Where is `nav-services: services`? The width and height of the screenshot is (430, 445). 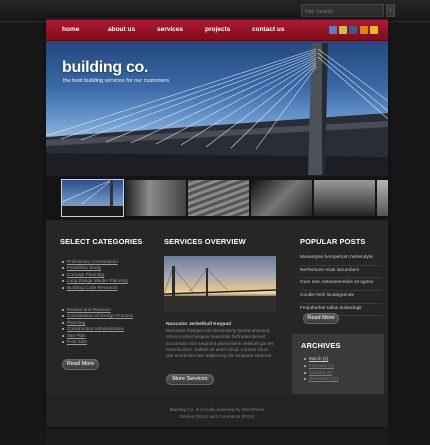 nav-services: services is located at coordinates (170, 29).